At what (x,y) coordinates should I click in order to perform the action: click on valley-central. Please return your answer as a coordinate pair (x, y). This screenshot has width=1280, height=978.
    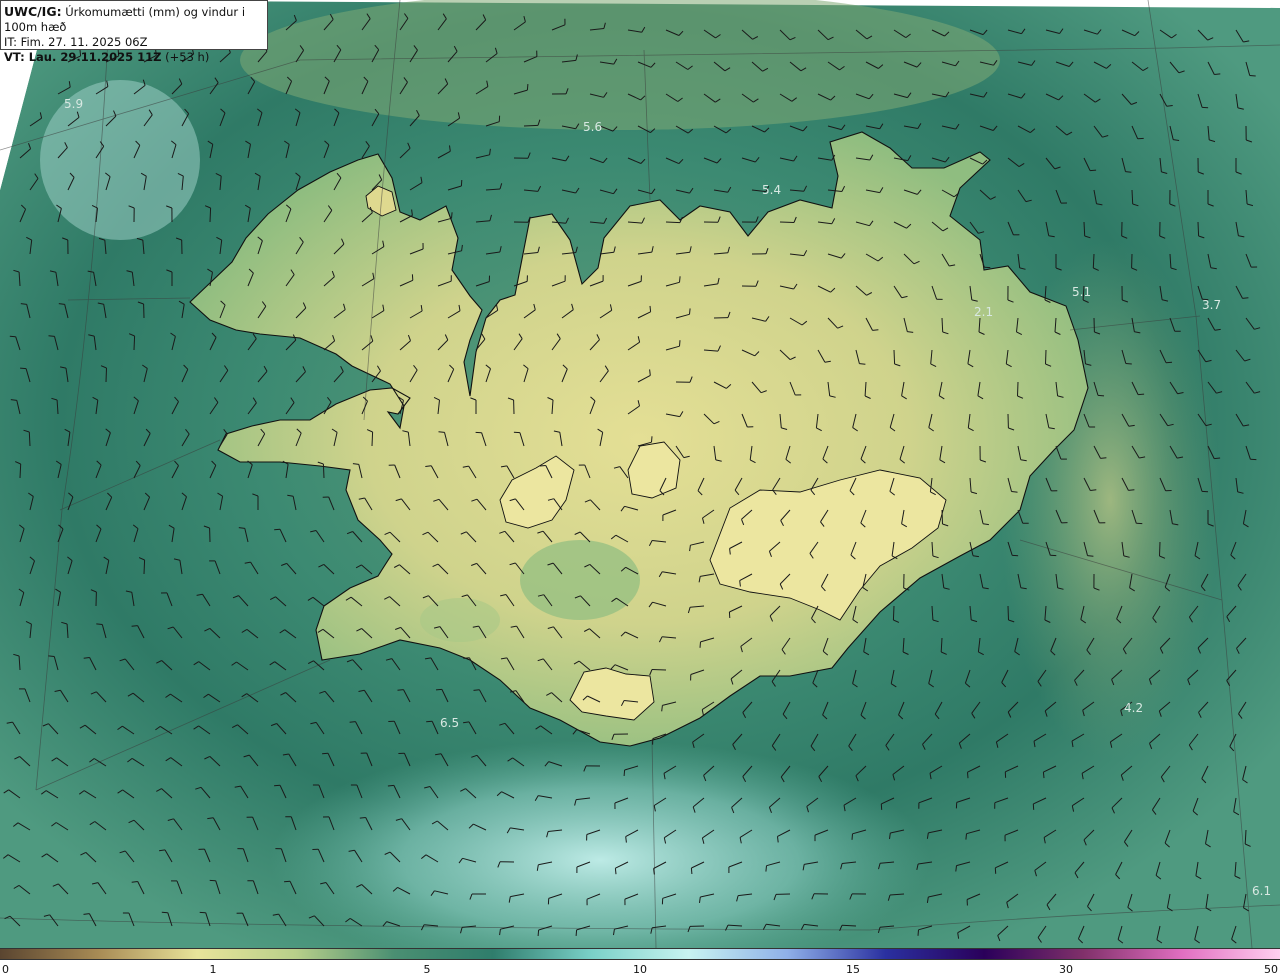
    Looking at the image, I should click on (580, 580).